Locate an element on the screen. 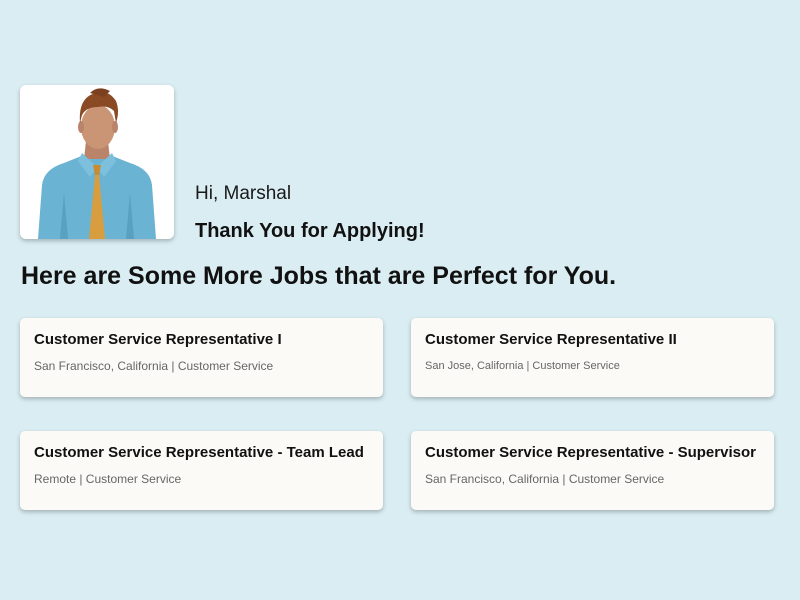 The image size is (800, 600). job-title: Customer Service Representative I is located at coordinates (158, 339).